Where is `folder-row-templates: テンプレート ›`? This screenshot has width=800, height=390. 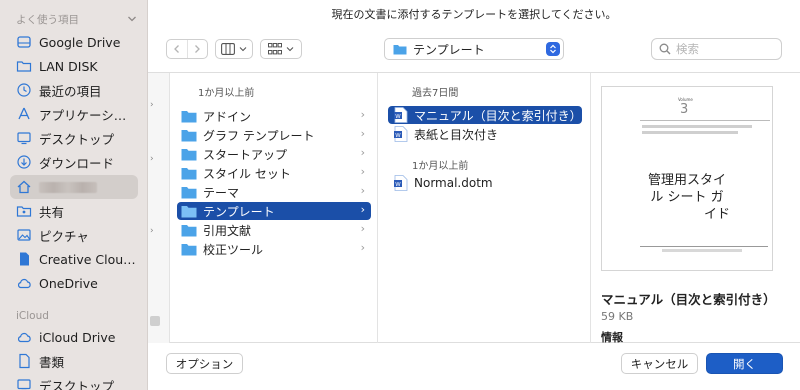
folder-row-templates: テンプレート › is located at coordinates (274, 211).